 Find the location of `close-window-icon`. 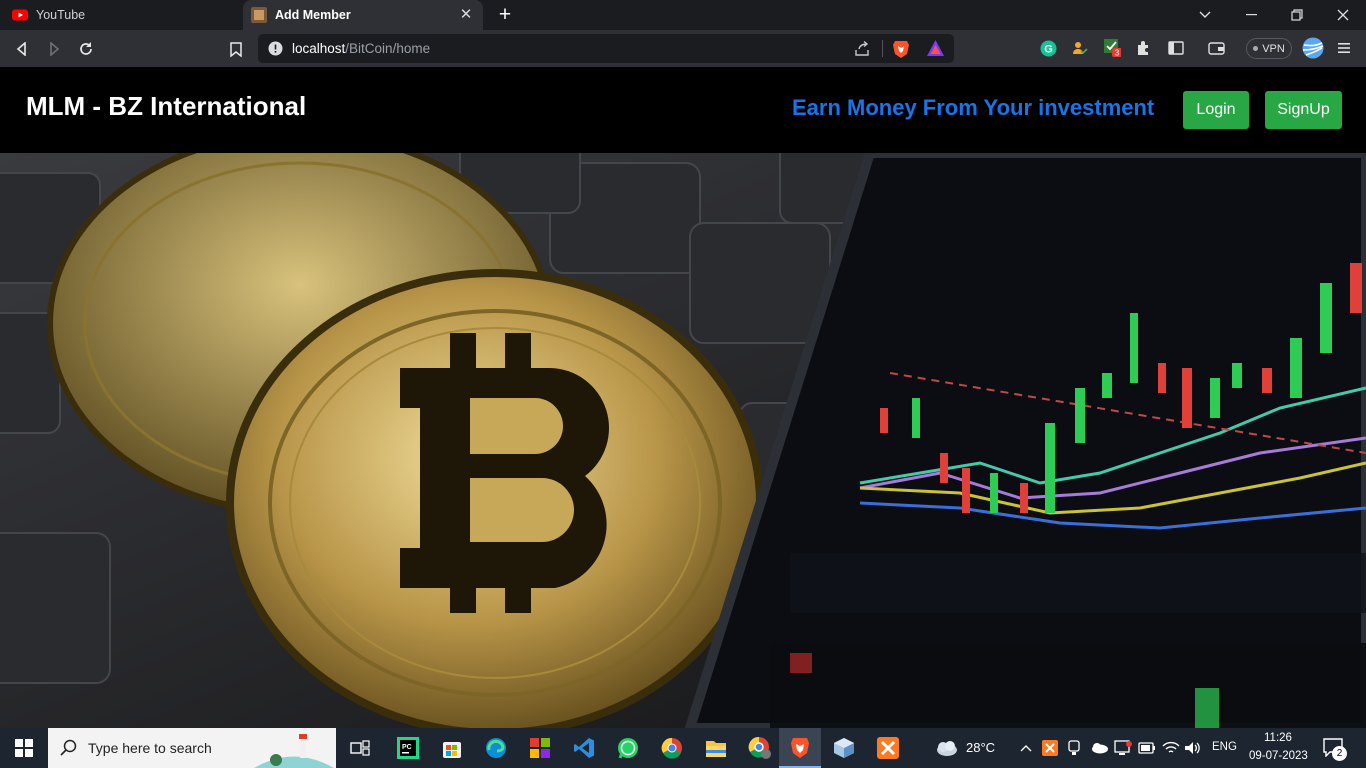

close-window-icon is located at coordinates (1343, 15).